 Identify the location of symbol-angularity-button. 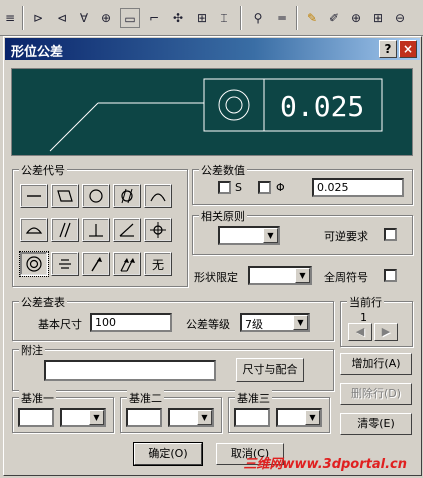
(127, 230).